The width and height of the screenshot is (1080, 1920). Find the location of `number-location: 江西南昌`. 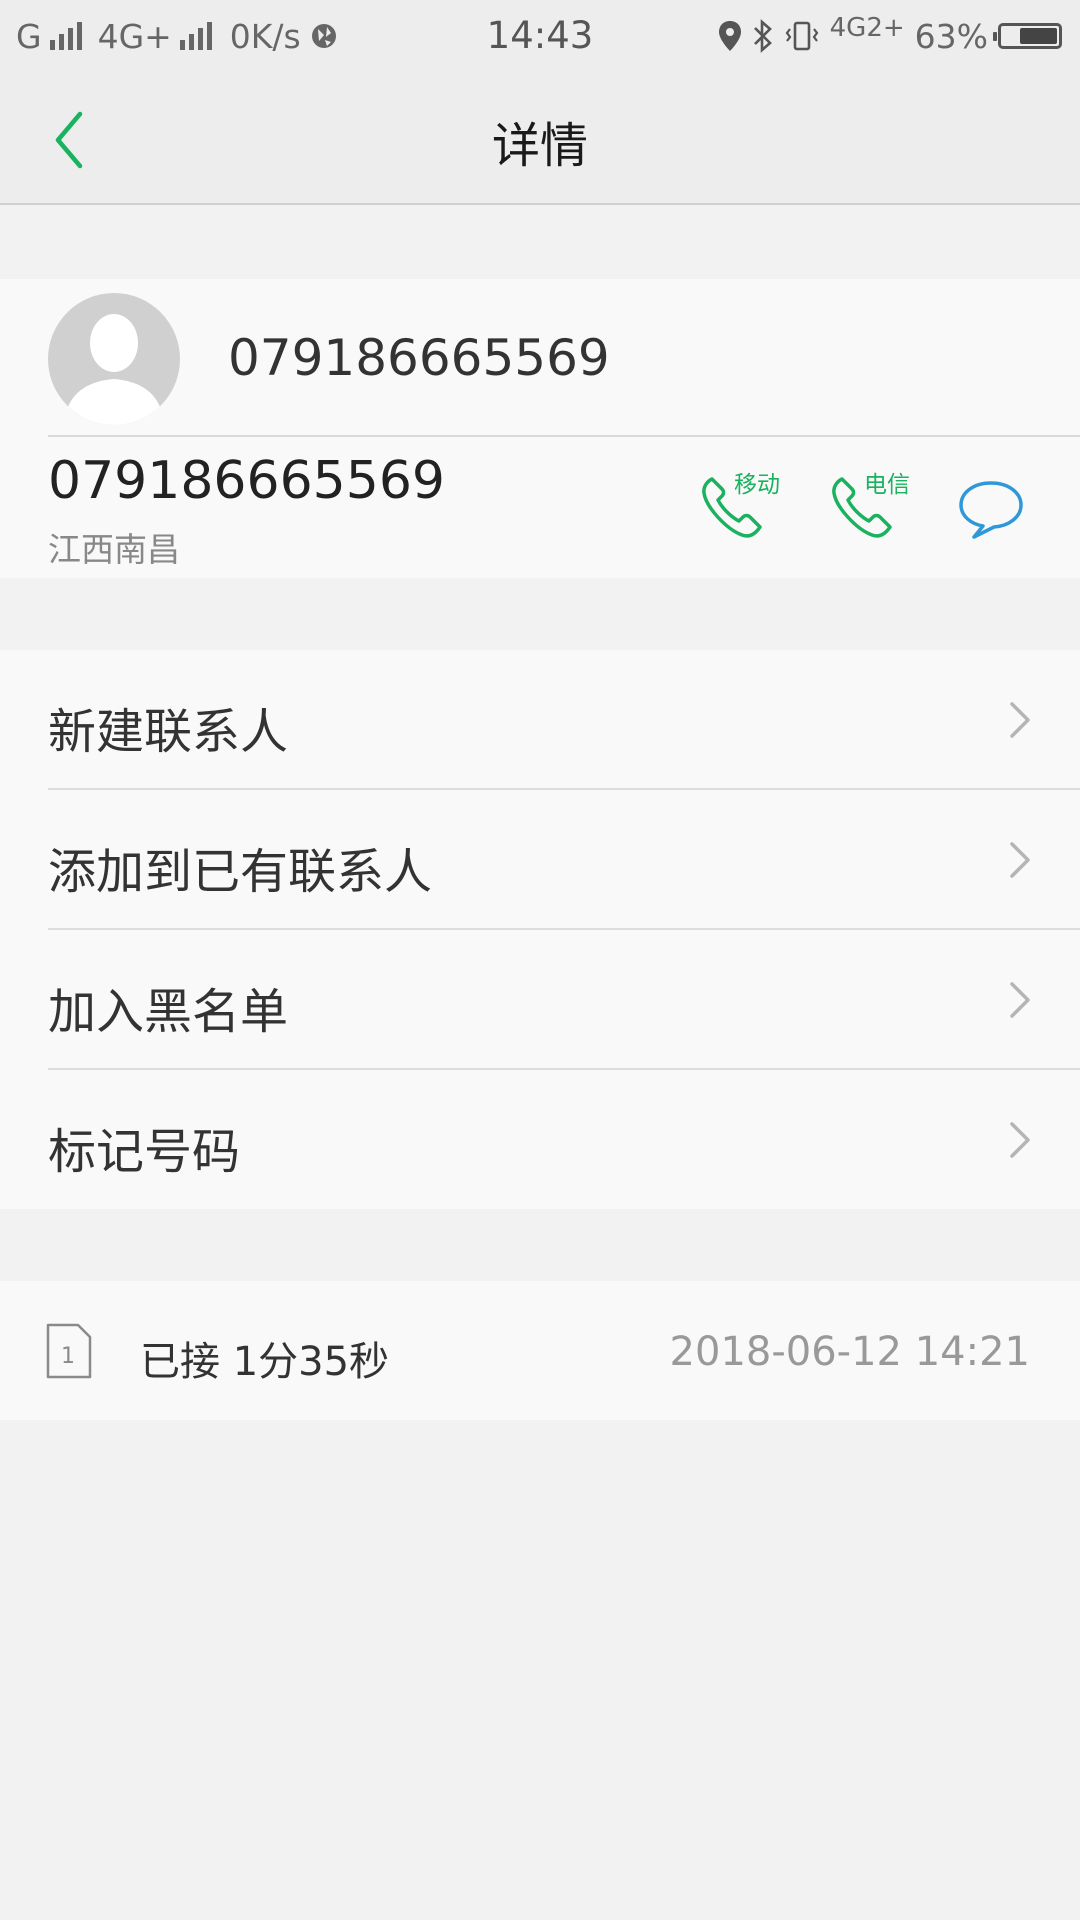

number-location: 江西南昌 is located at coordinates (114, 549).